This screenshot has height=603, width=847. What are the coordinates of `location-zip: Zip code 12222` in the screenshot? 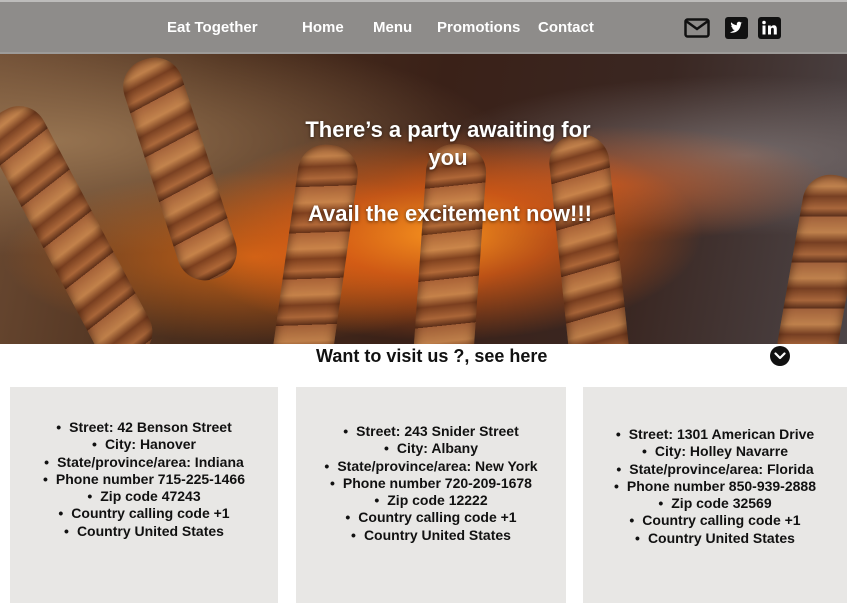 It's located at (430, 500).